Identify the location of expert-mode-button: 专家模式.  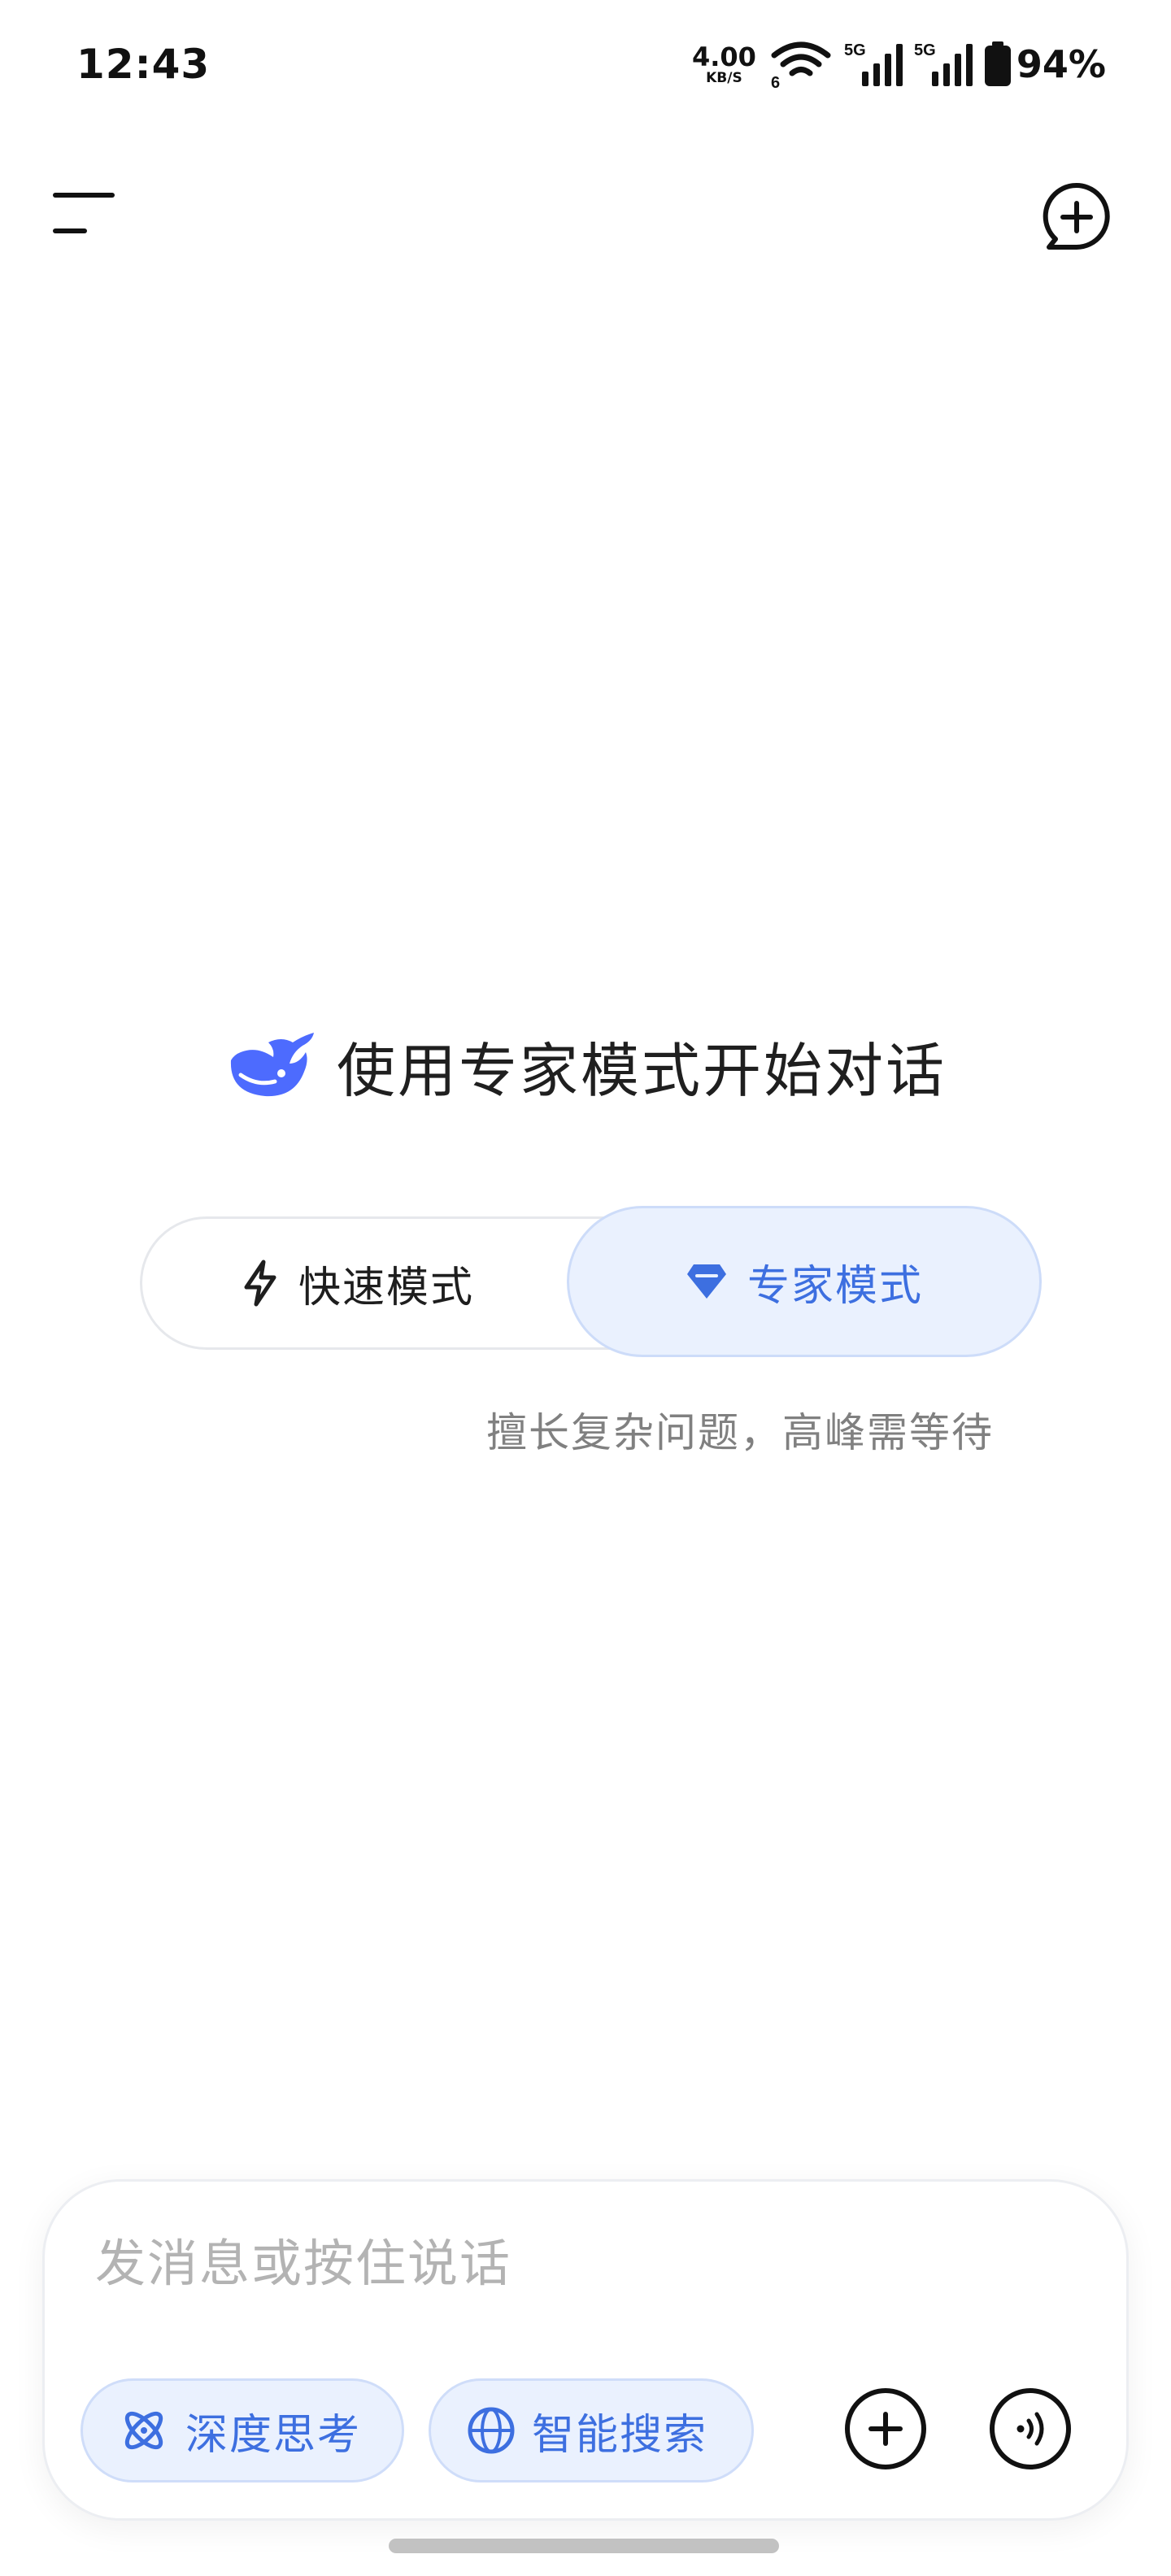
(804, 1282).